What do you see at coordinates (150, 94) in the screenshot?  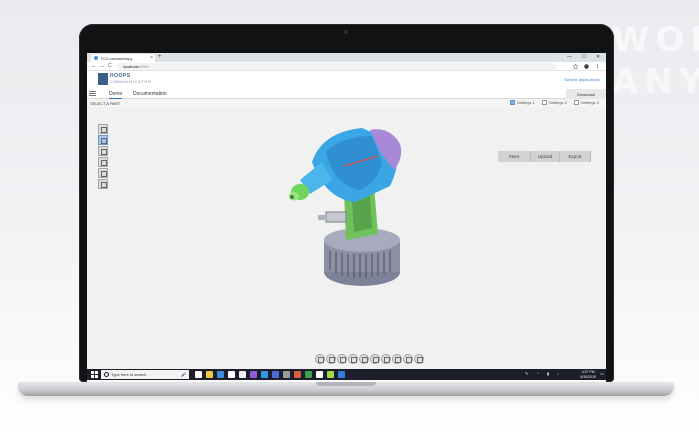 I see `tab-documentation: Documentation` at bounding box center [150, 94].